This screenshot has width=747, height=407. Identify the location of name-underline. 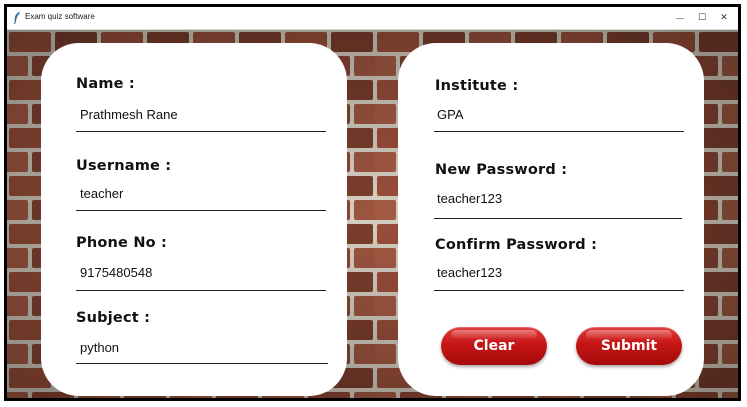
(201, 131).